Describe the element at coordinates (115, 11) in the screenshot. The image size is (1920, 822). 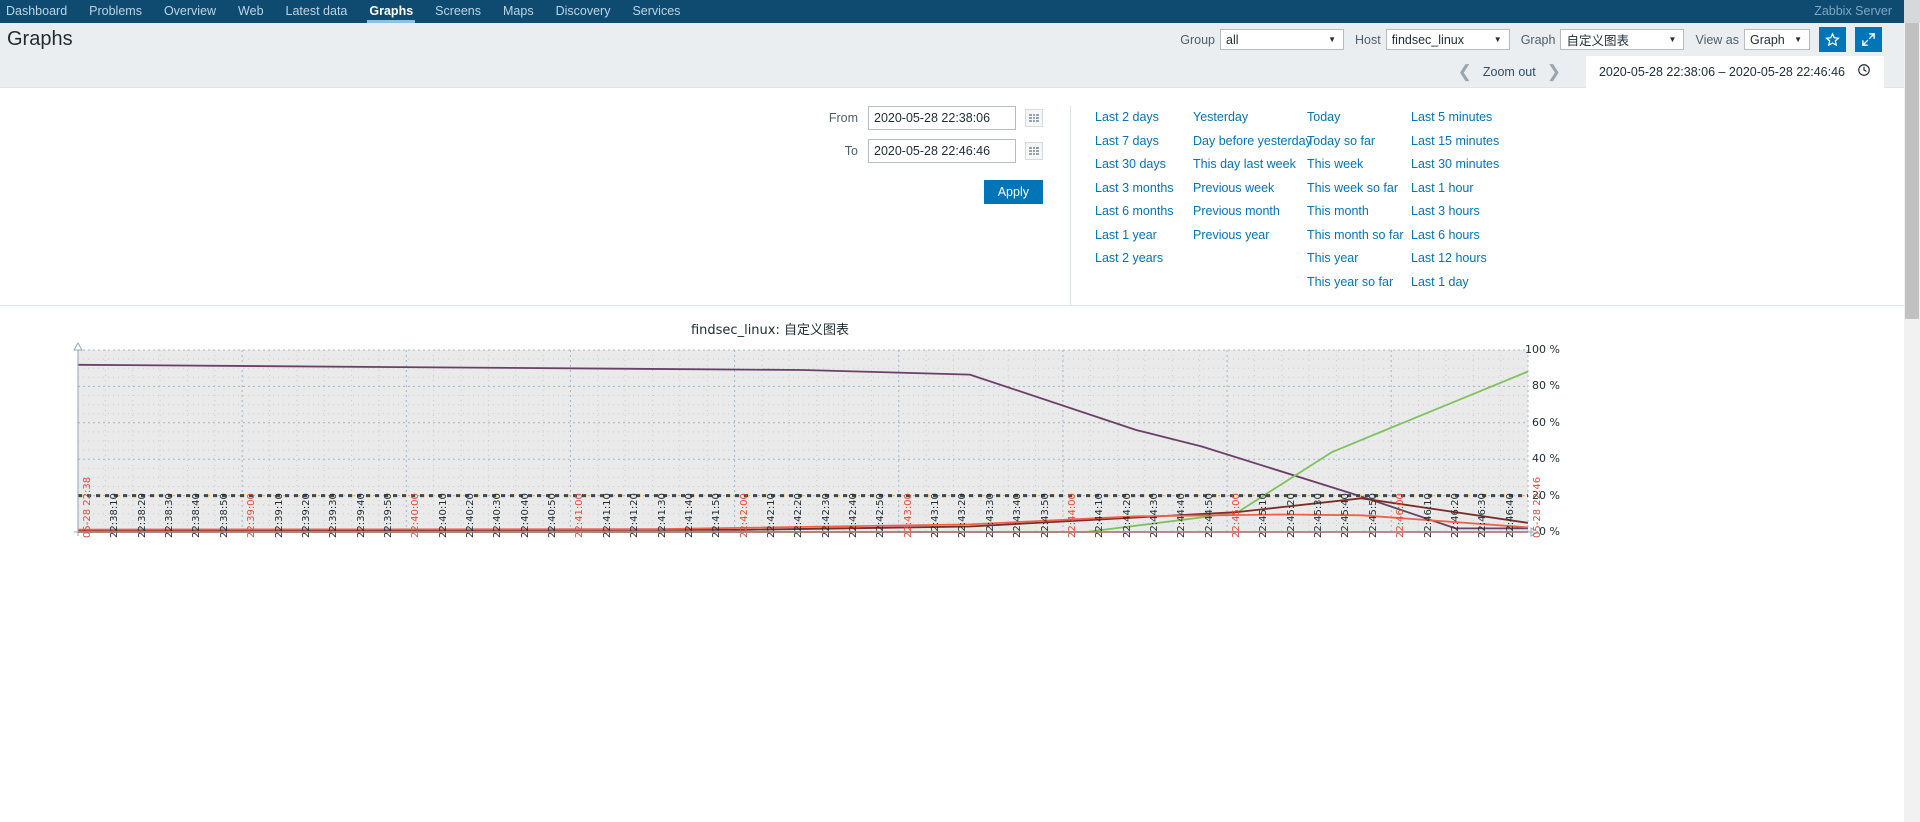
I see `nav-item-problems: Problems` at that location.